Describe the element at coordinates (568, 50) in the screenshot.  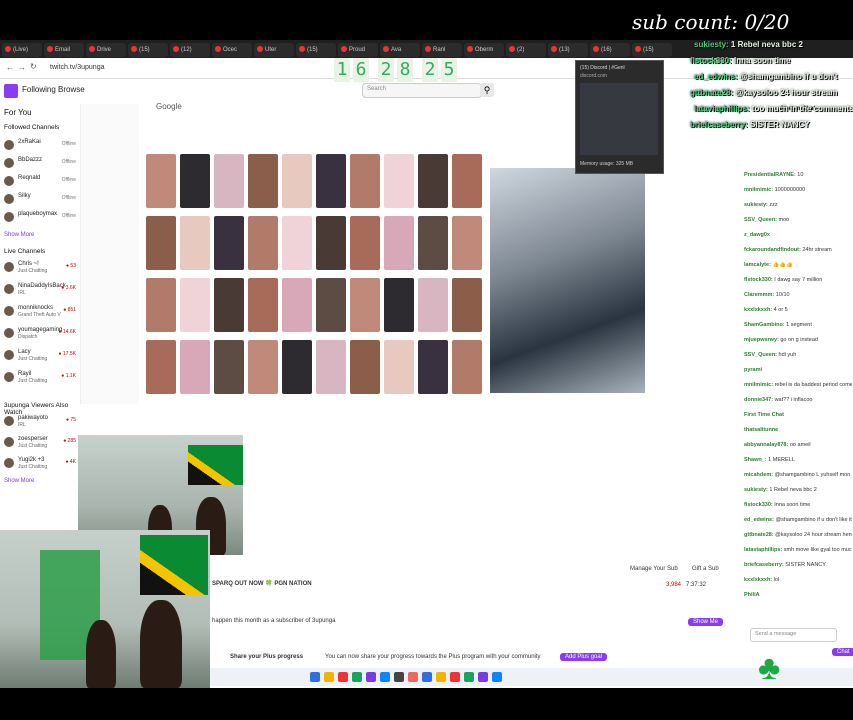
I see `browser-tab: (13)` at that location.